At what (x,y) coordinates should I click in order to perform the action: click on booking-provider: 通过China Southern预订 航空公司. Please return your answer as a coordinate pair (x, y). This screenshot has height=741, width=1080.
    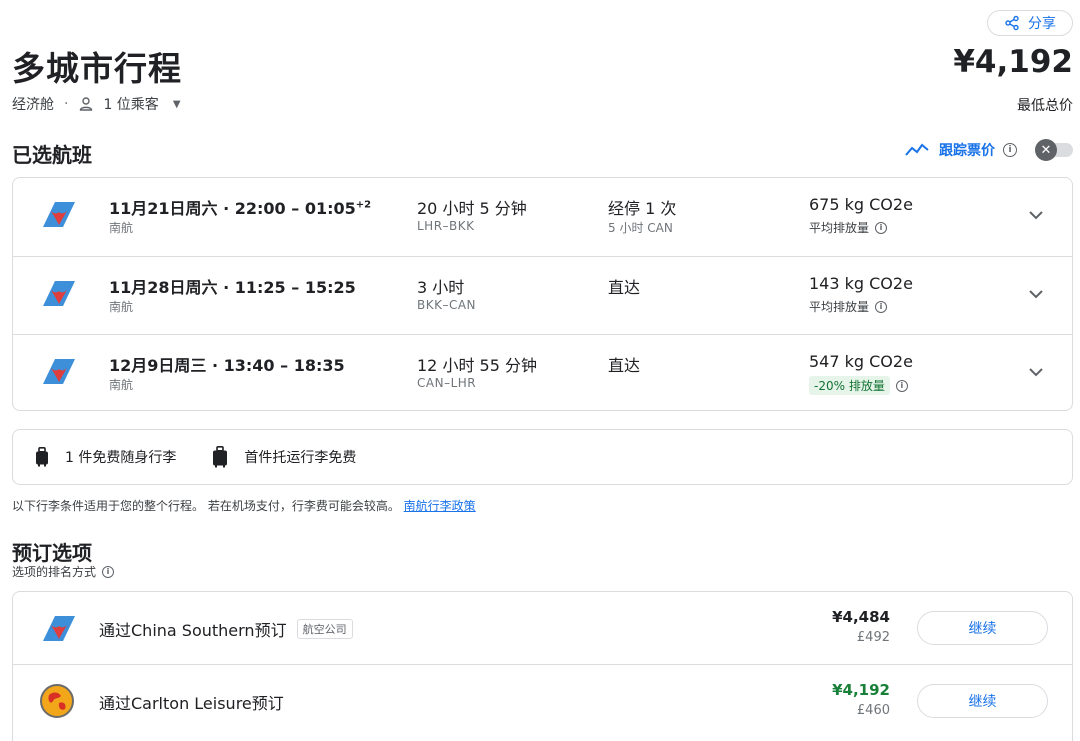
    Looking at the image, I should click on (226, 629).